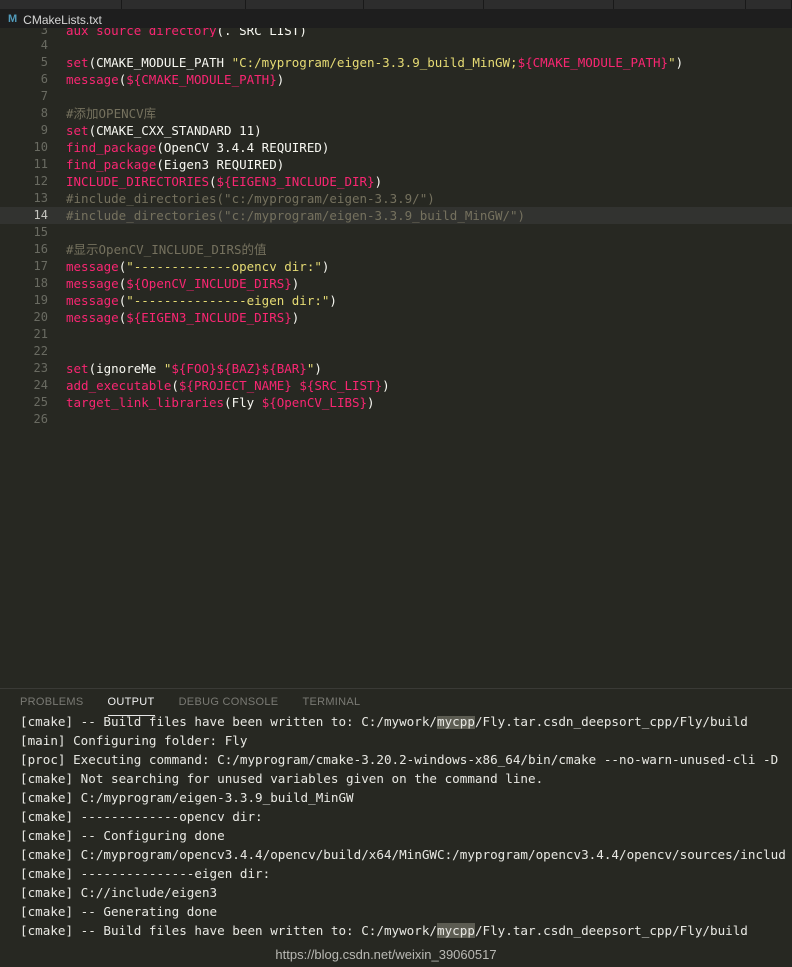  What do you see at coordinates (242, 147) in the screenshot?
I see `code-token: OpenCV 3.4.4 REQUIRED` at bounding box center [242, 147].